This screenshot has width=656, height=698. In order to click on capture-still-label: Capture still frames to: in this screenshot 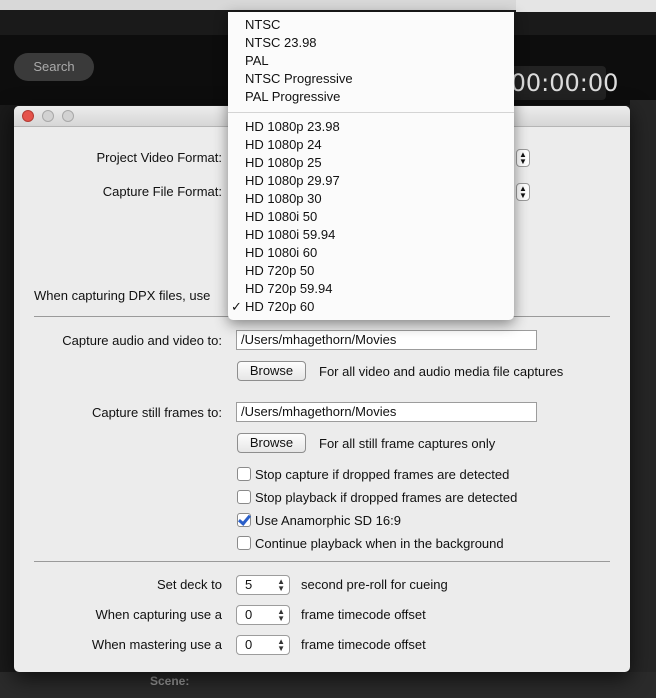, I will do `click(156, 412)`.